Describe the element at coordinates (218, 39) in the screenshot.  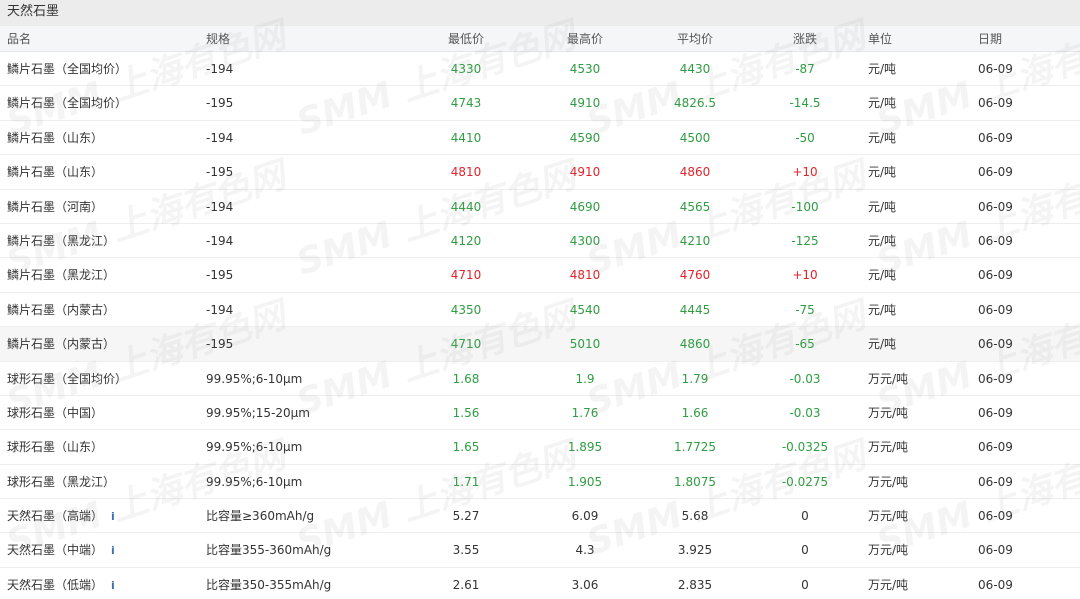
I see `header-spec: 规格` at that location.